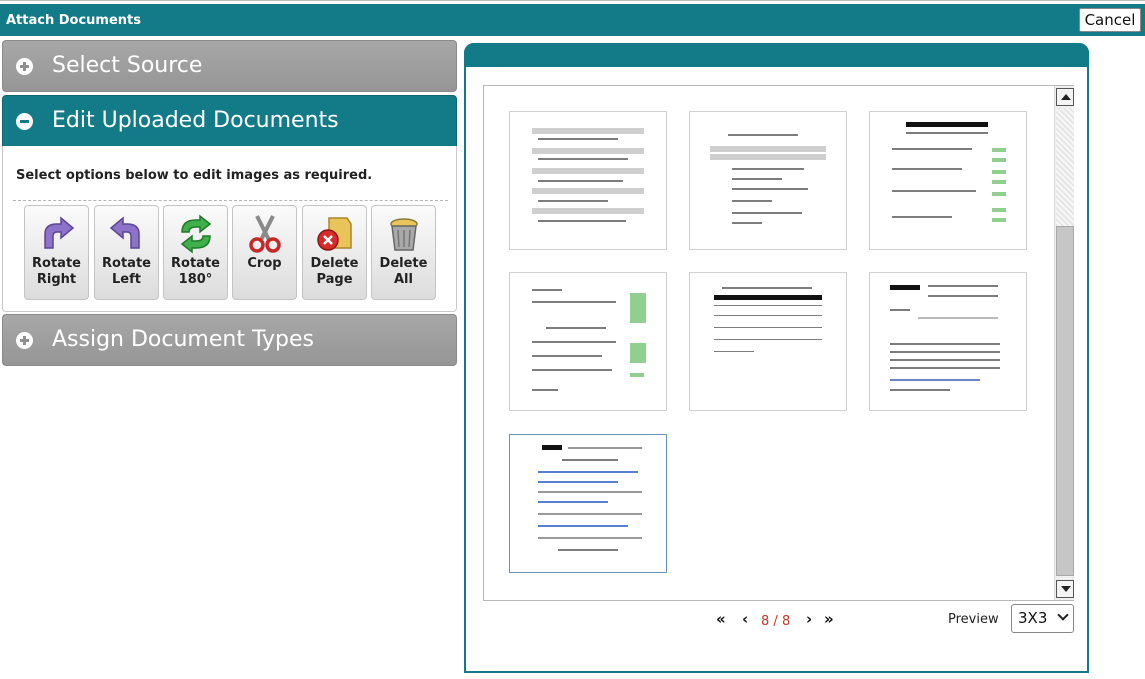 The image size is (1145, 679). I want to click on chevron-right-icon: ›, so click(809, 619).